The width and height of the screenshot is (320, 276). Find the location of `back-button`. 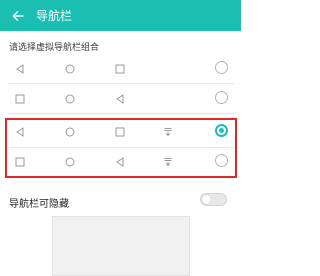

back-button is located at coordinates (18, 16).